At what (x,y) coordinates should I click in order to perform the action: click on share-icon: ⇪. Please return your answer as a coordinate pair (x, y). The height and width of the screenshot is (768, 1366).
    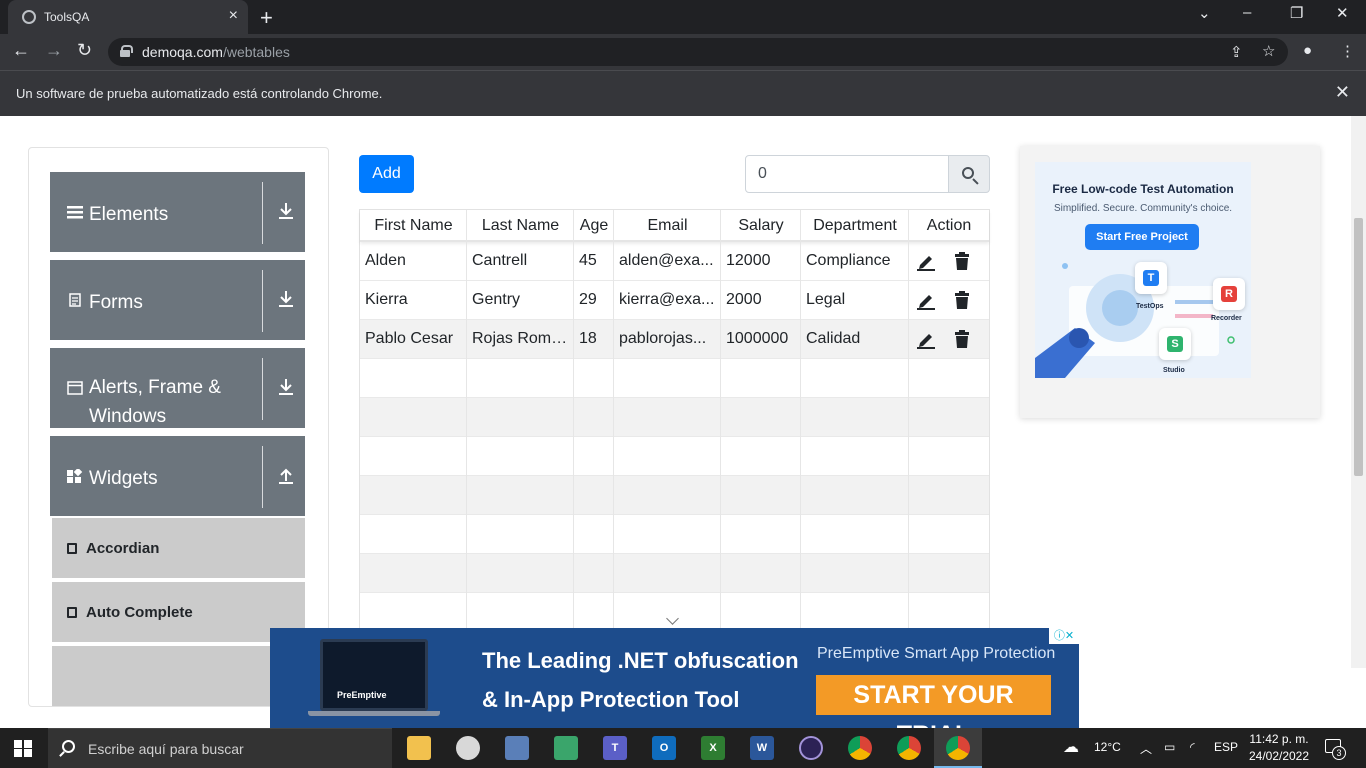
    Looking at the image, I should click on (1236, 52).